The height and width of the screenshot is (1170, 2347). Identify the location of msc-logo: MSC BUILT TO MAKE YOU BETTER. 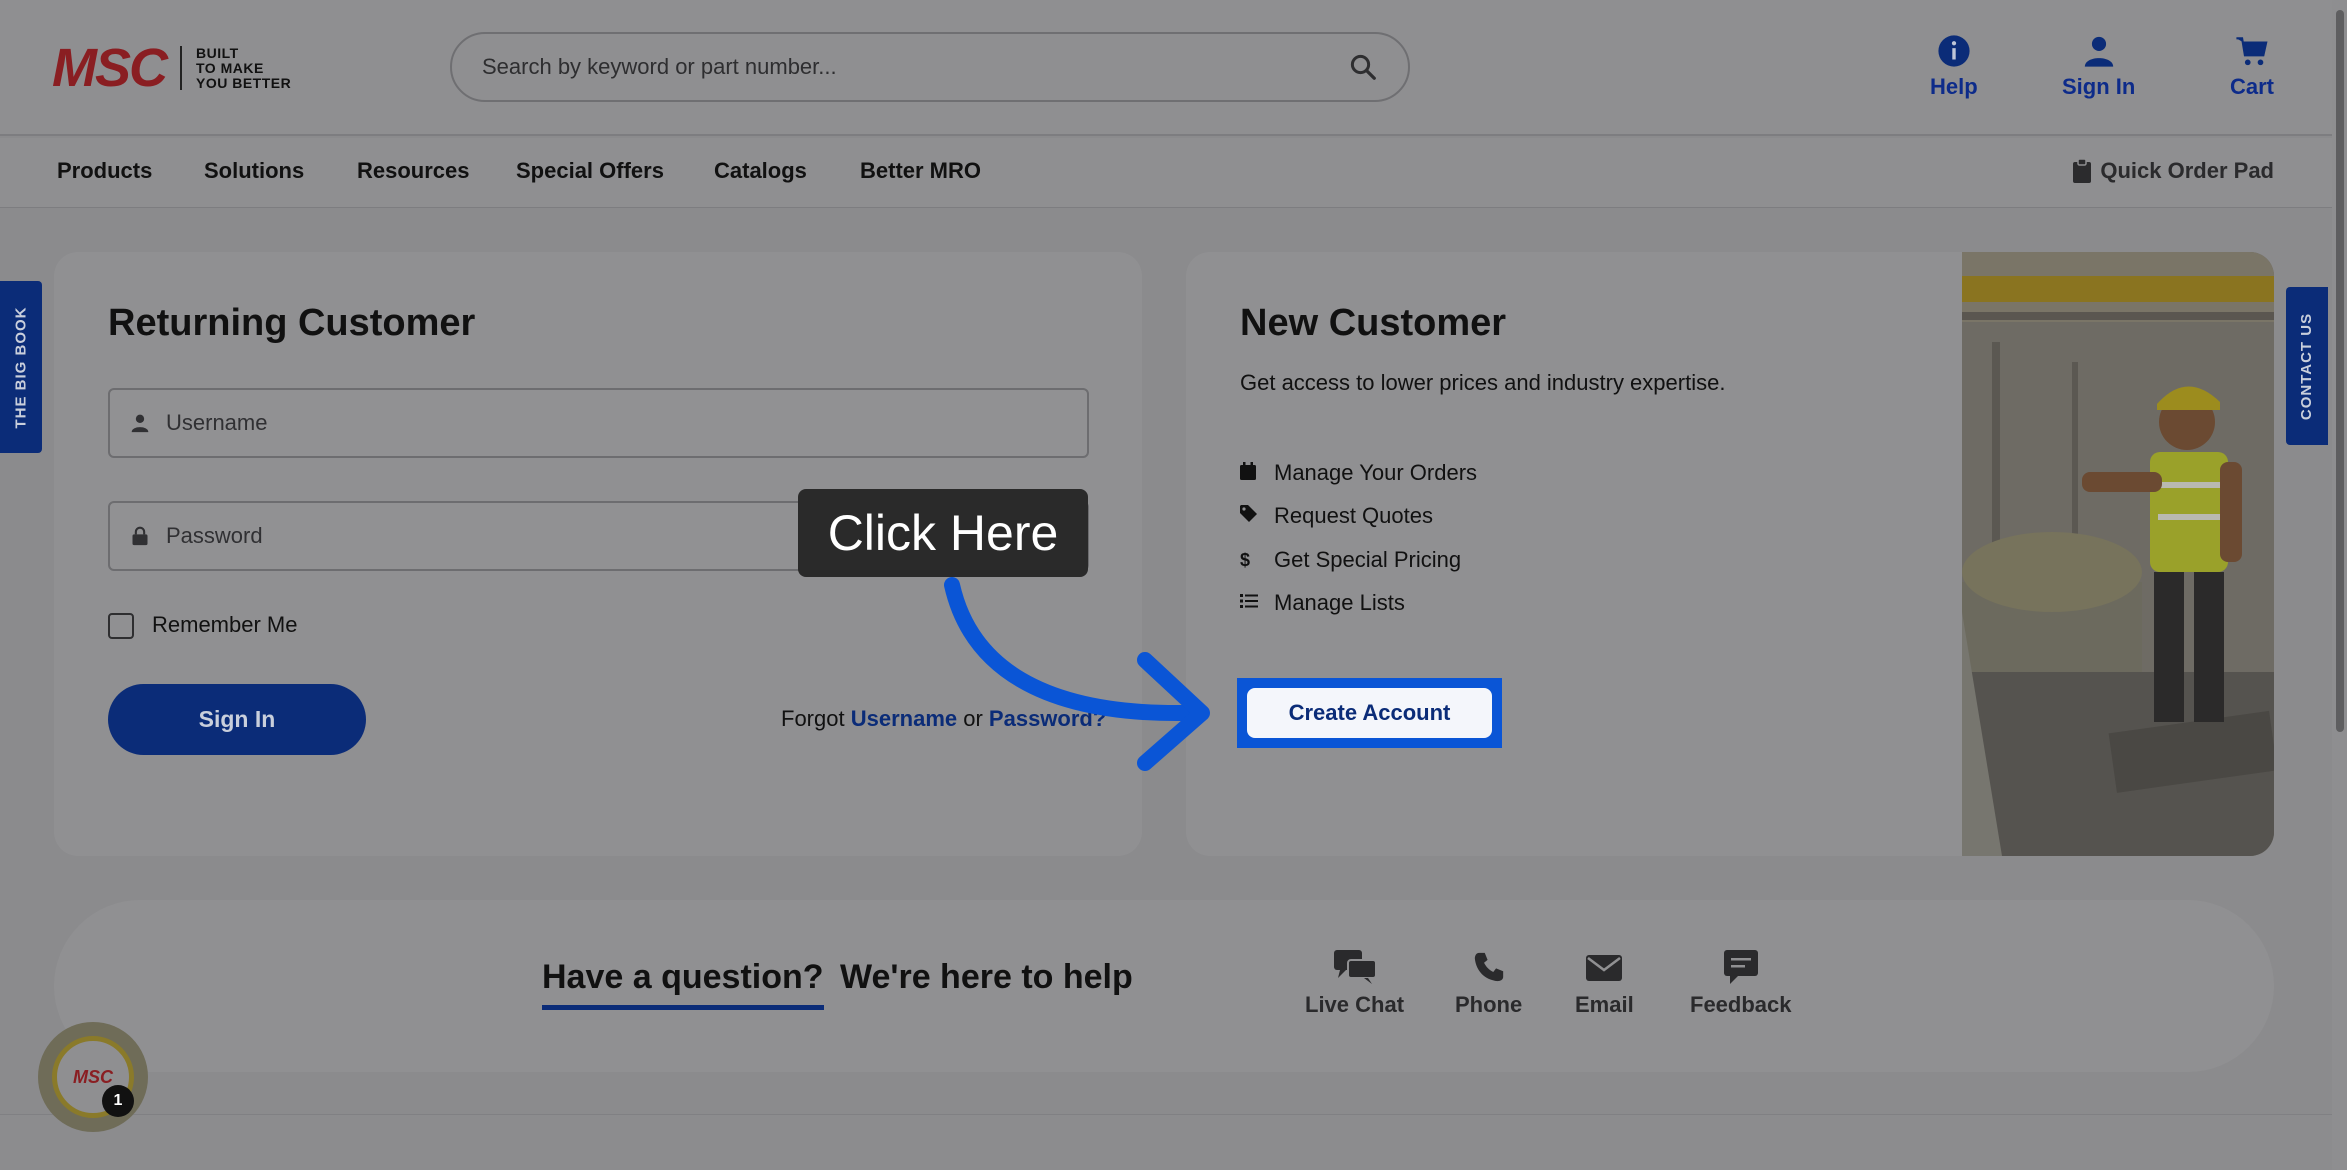
(172, 68).